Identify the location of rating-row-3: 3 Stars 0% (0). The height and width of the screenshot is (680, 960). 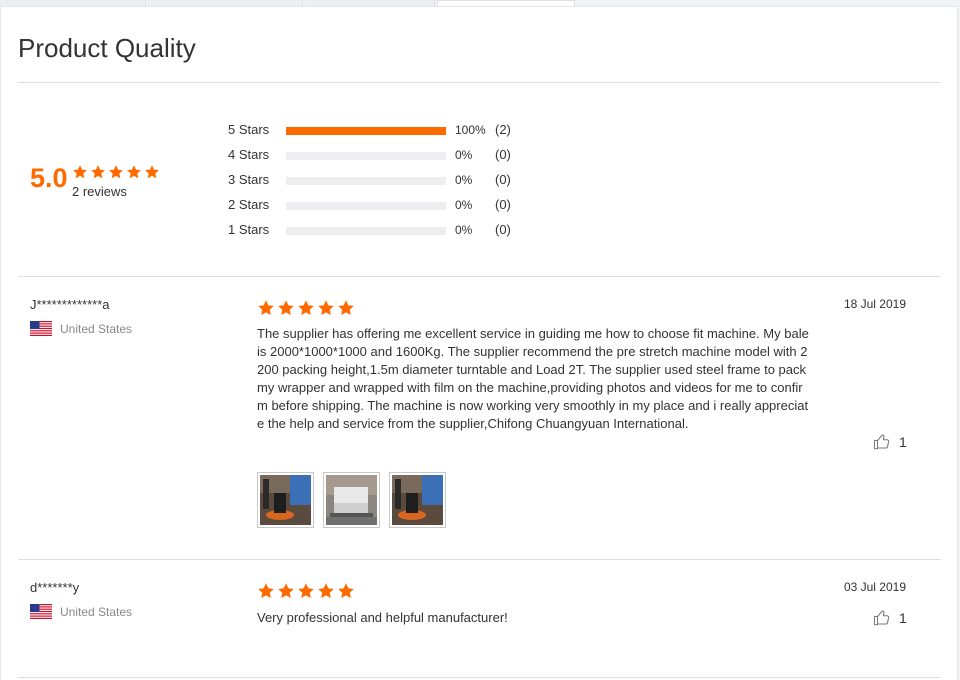
(388, 181).